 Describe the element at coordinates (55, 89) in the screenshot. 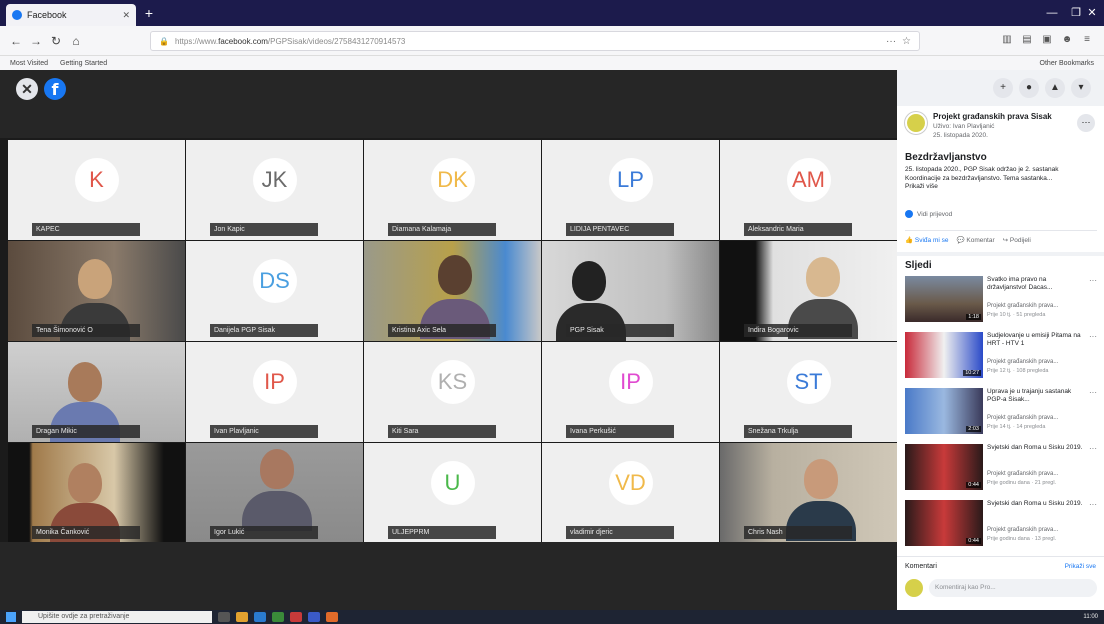

I see `facebook-logo-icon: f` at that location.